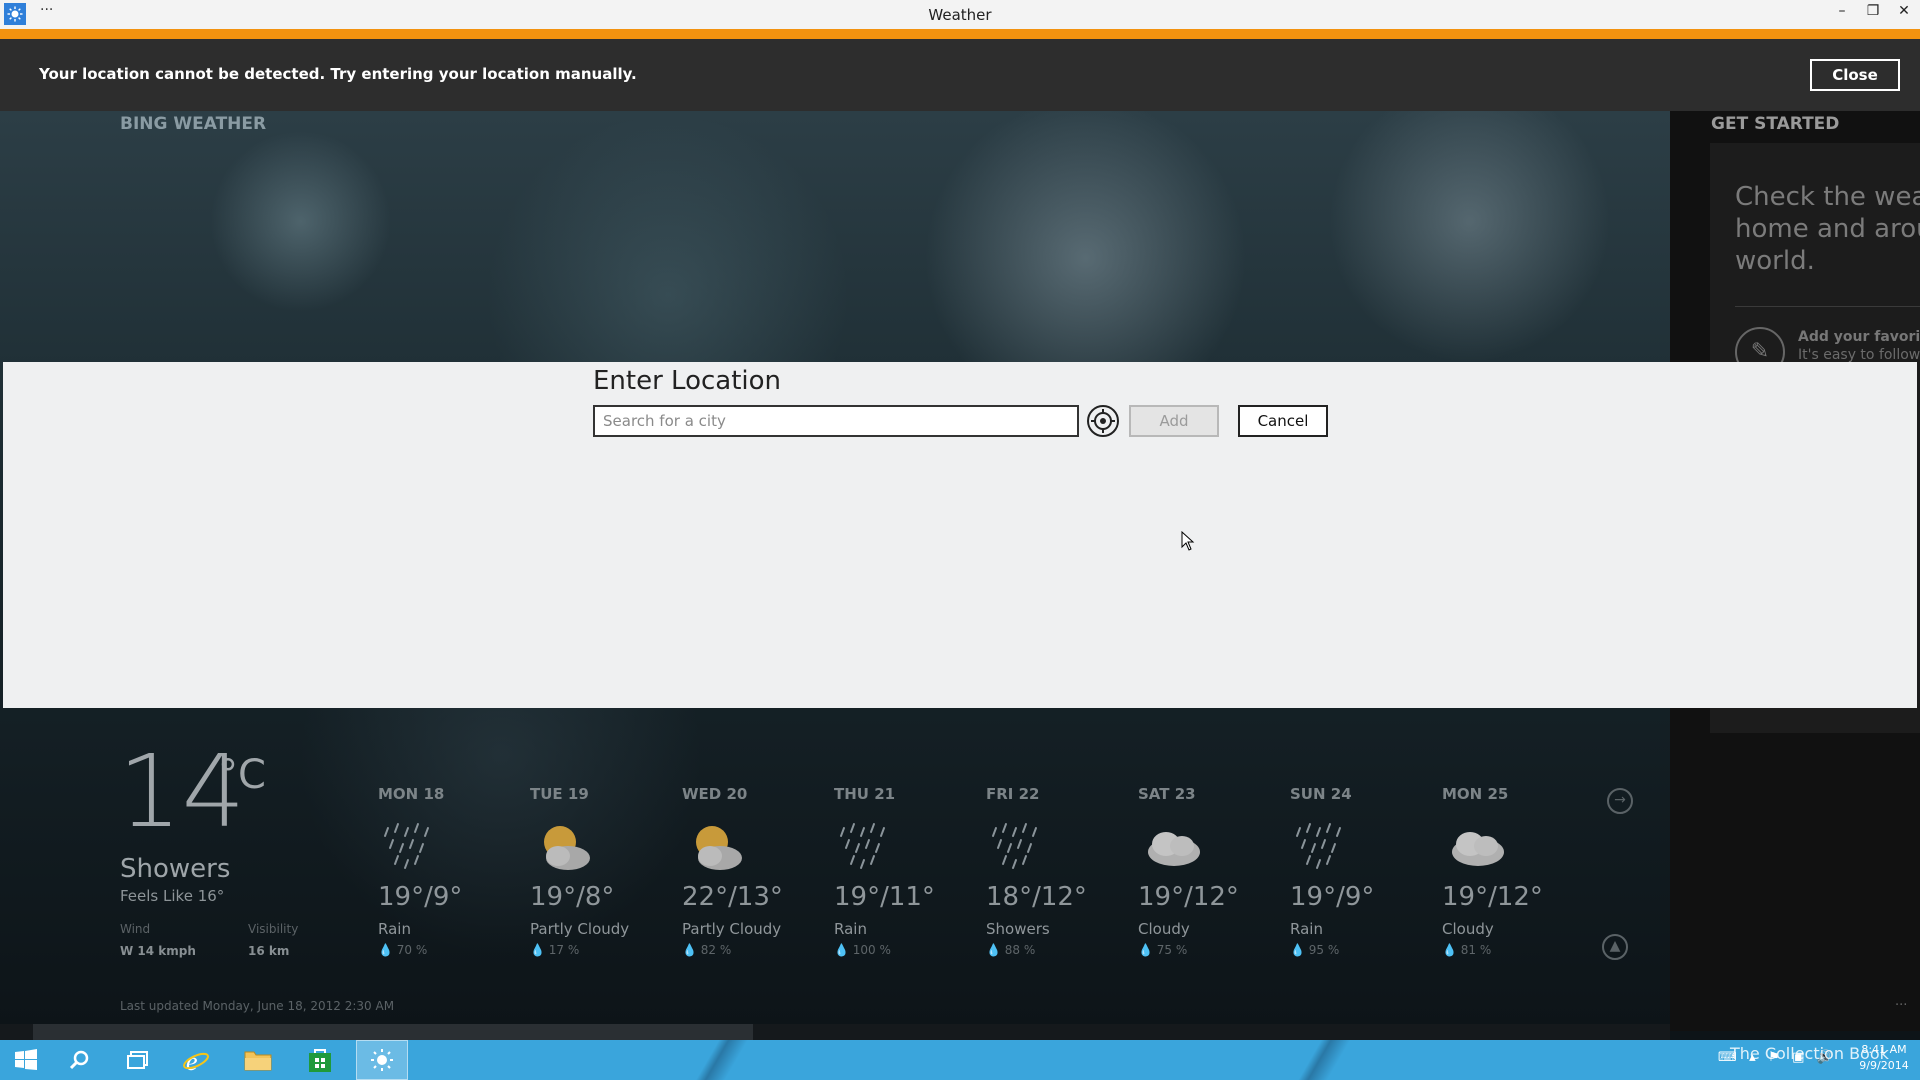 This screenshot has width=1920, height=1080. I want to click on search-taskbar-button, so click(80, 1060).